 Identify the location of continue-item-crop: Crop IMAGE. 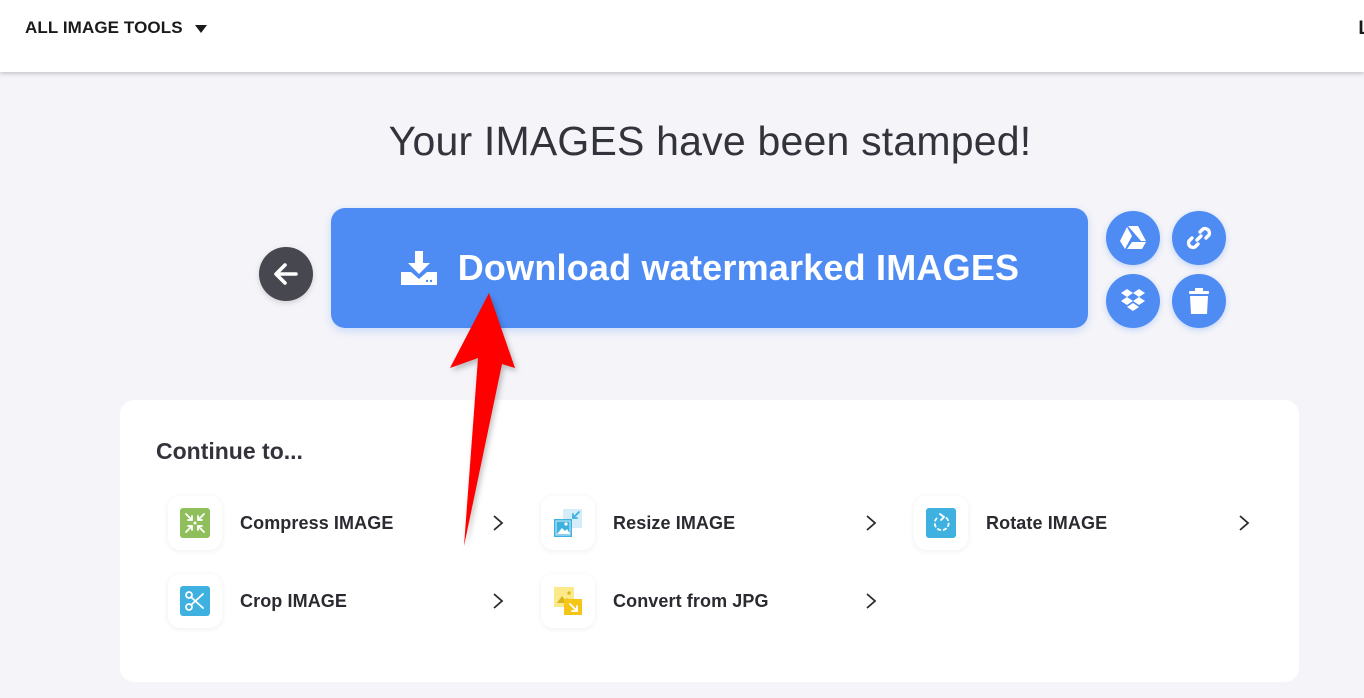
(338, 601).